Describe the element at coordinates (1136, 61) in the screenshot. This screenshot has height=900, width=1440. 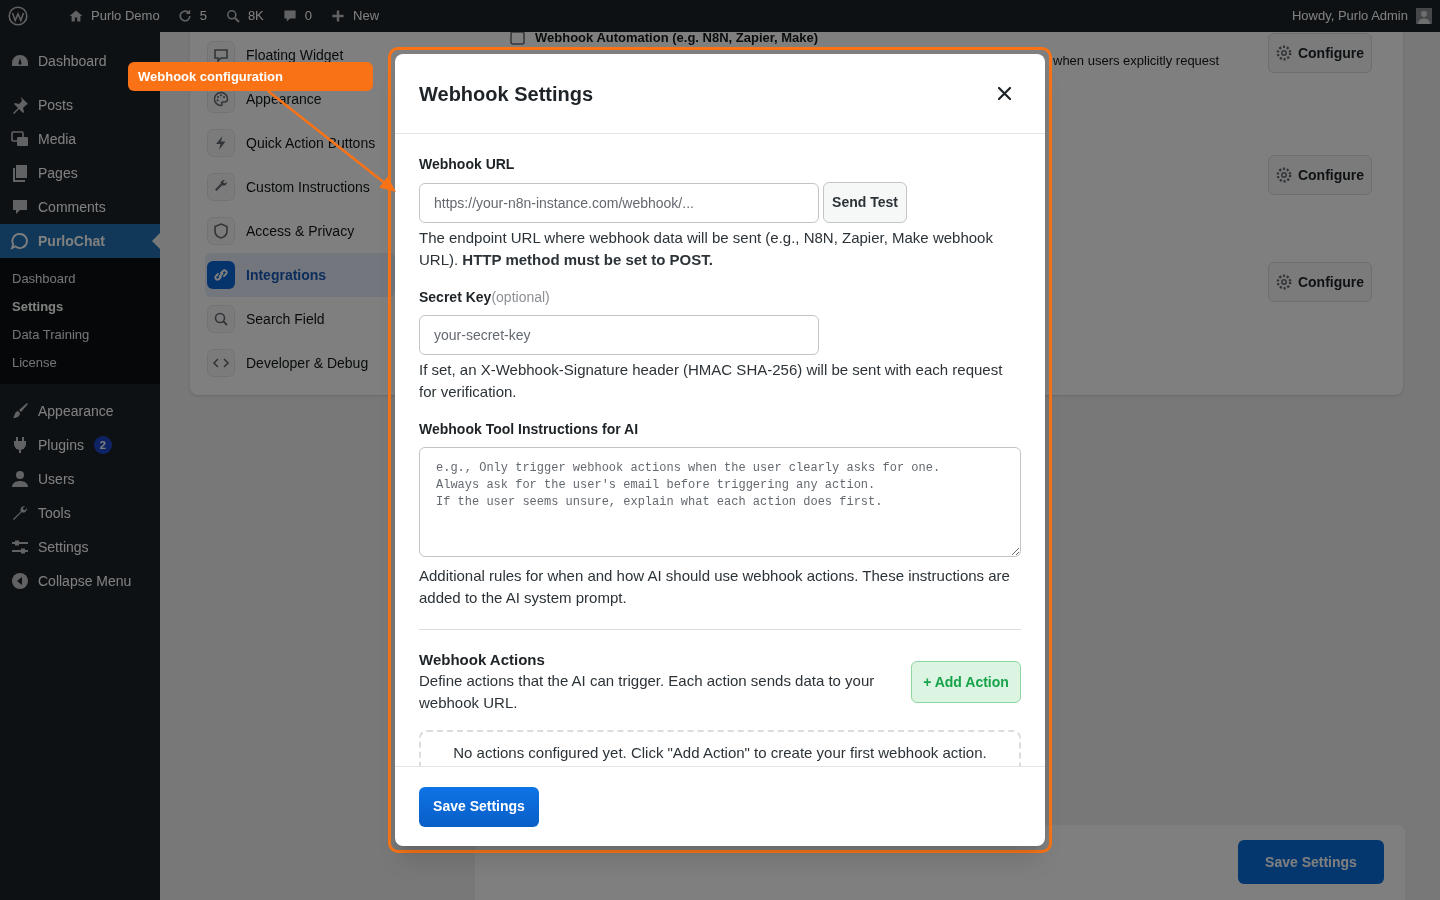
I see `integration-description: when users explicitly request` at that location.